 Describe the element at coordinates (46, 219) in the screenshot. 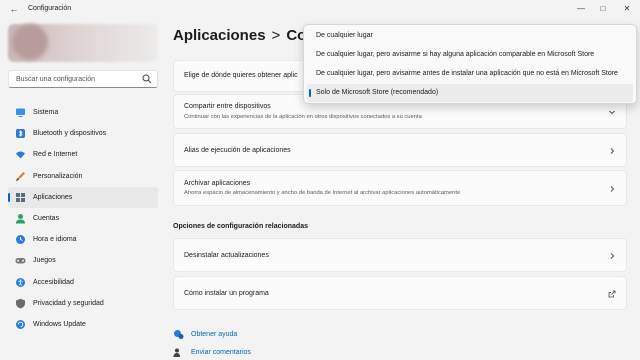

I see `sidebar-item-label: Cuentas` at that location.